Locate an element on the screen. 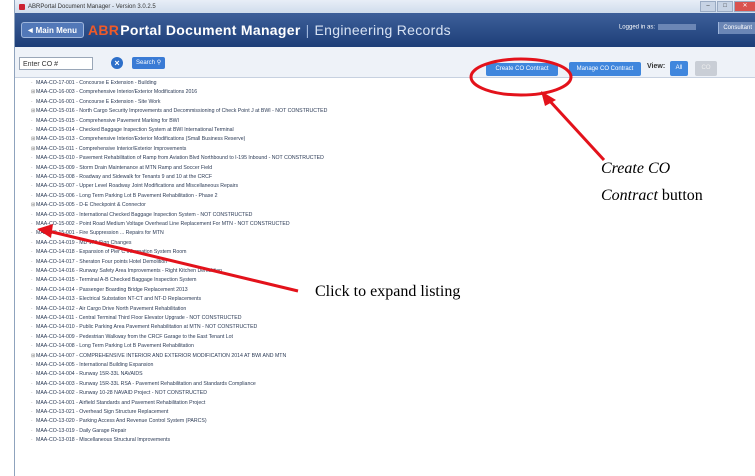  expand-annotation: Click to expand listing is located at coordinates (388, 291).